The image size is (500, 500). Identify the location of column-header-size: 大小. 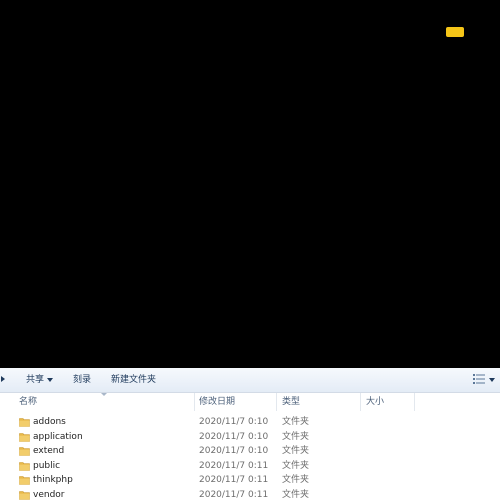
(375, 402).